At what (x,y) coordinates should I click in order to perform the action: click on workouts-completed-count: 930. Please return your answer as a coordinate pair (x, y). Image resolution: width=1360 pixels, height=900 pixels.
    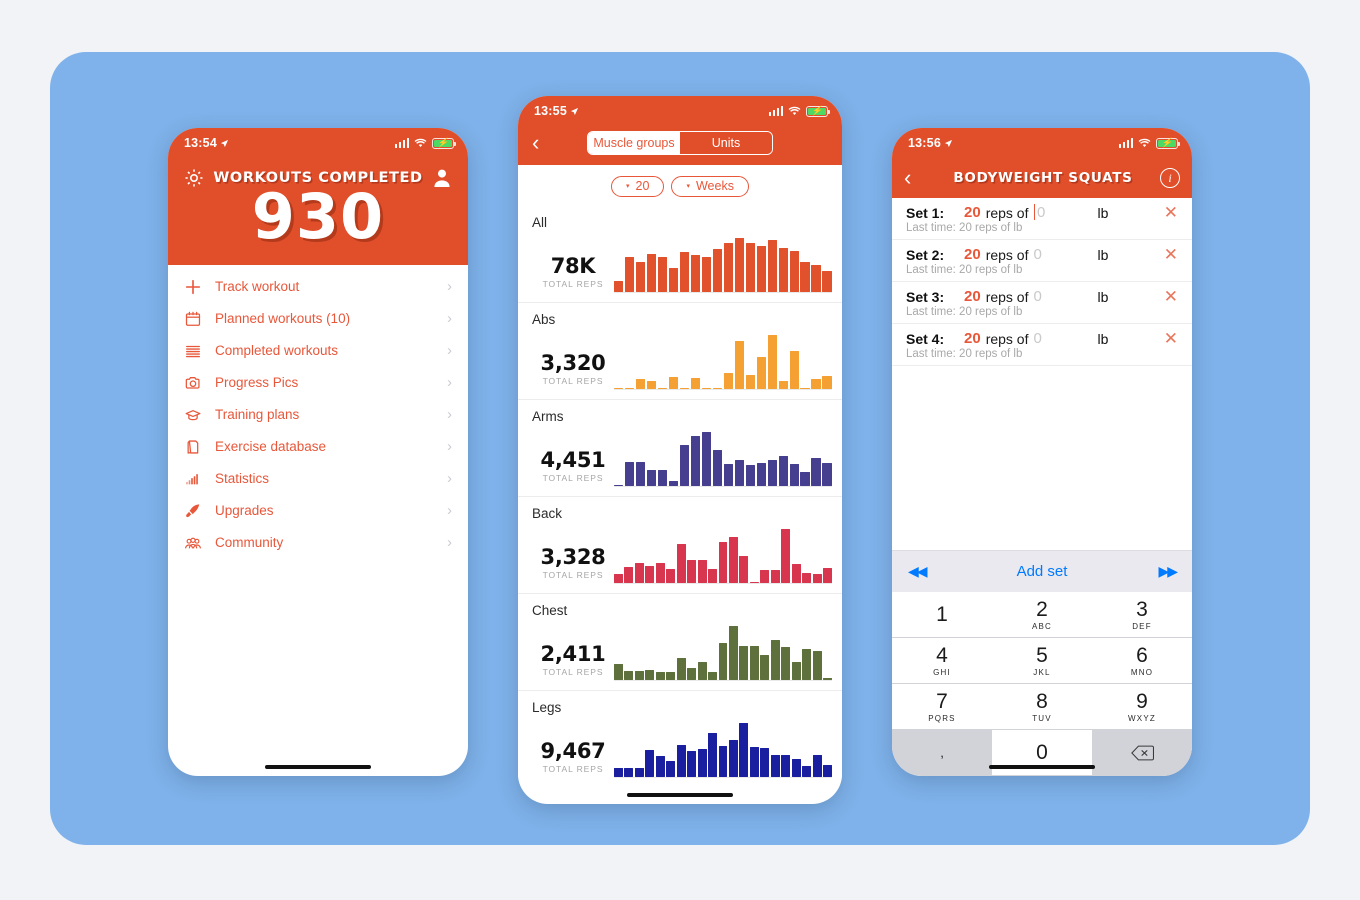
    Looking at the image, I should click on (318, 216).